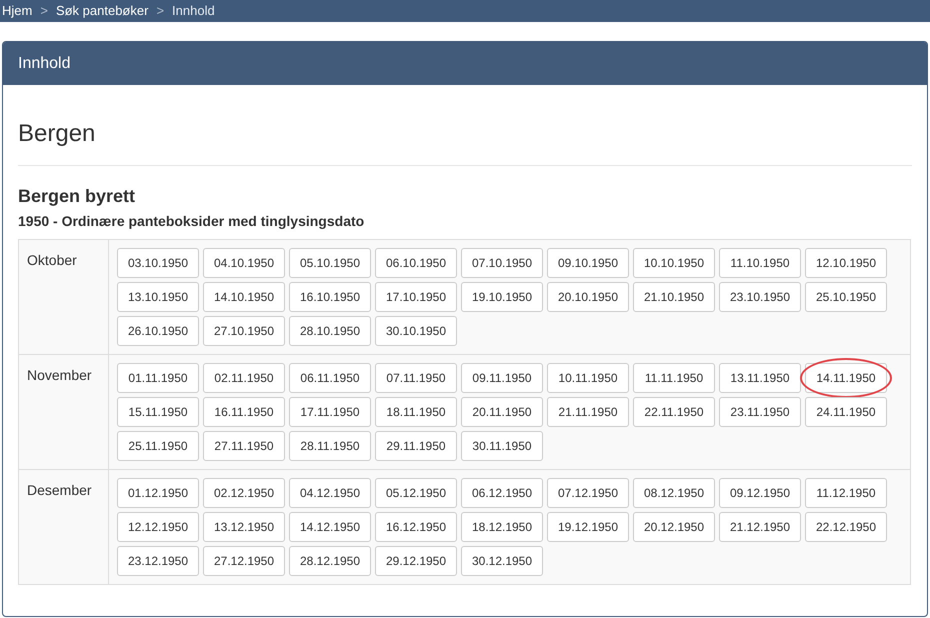  I want to click on subtitle: 1950 - Ordinære panteboksider med tinglysingsdato, so click(192, 221).